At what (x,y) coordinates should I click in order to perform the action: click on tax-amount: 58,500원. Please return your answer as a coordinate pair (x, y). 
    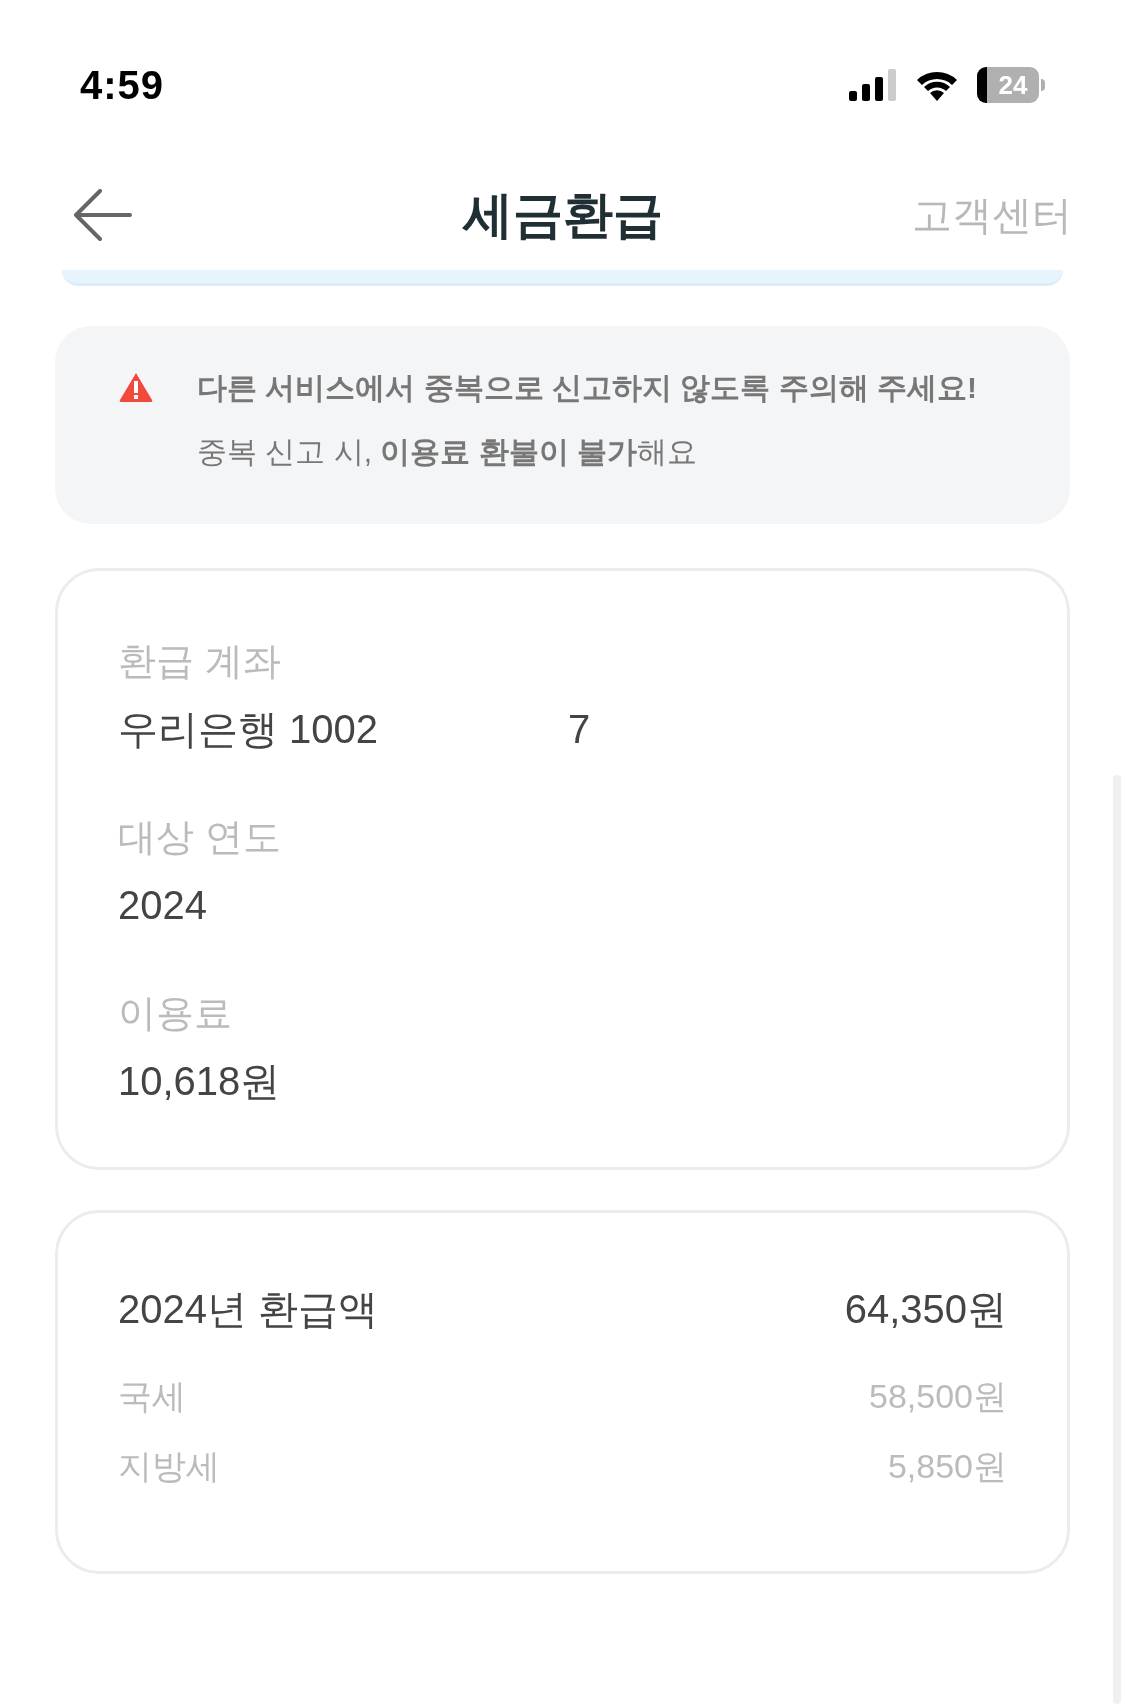
    Looking at the image, I should click on (938, 1396).